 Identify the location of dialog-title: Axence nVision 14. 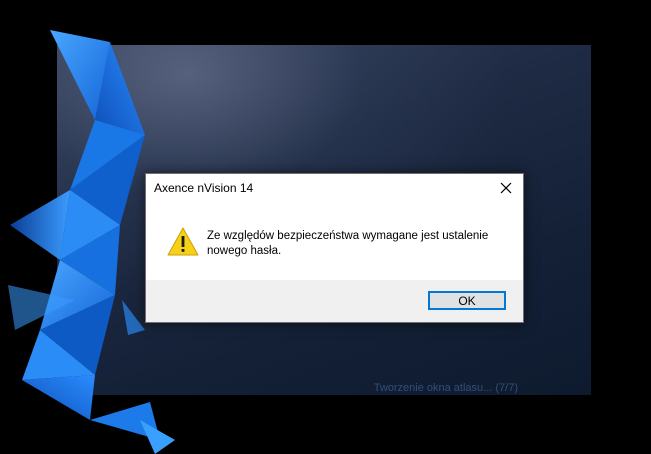
(204, 188).